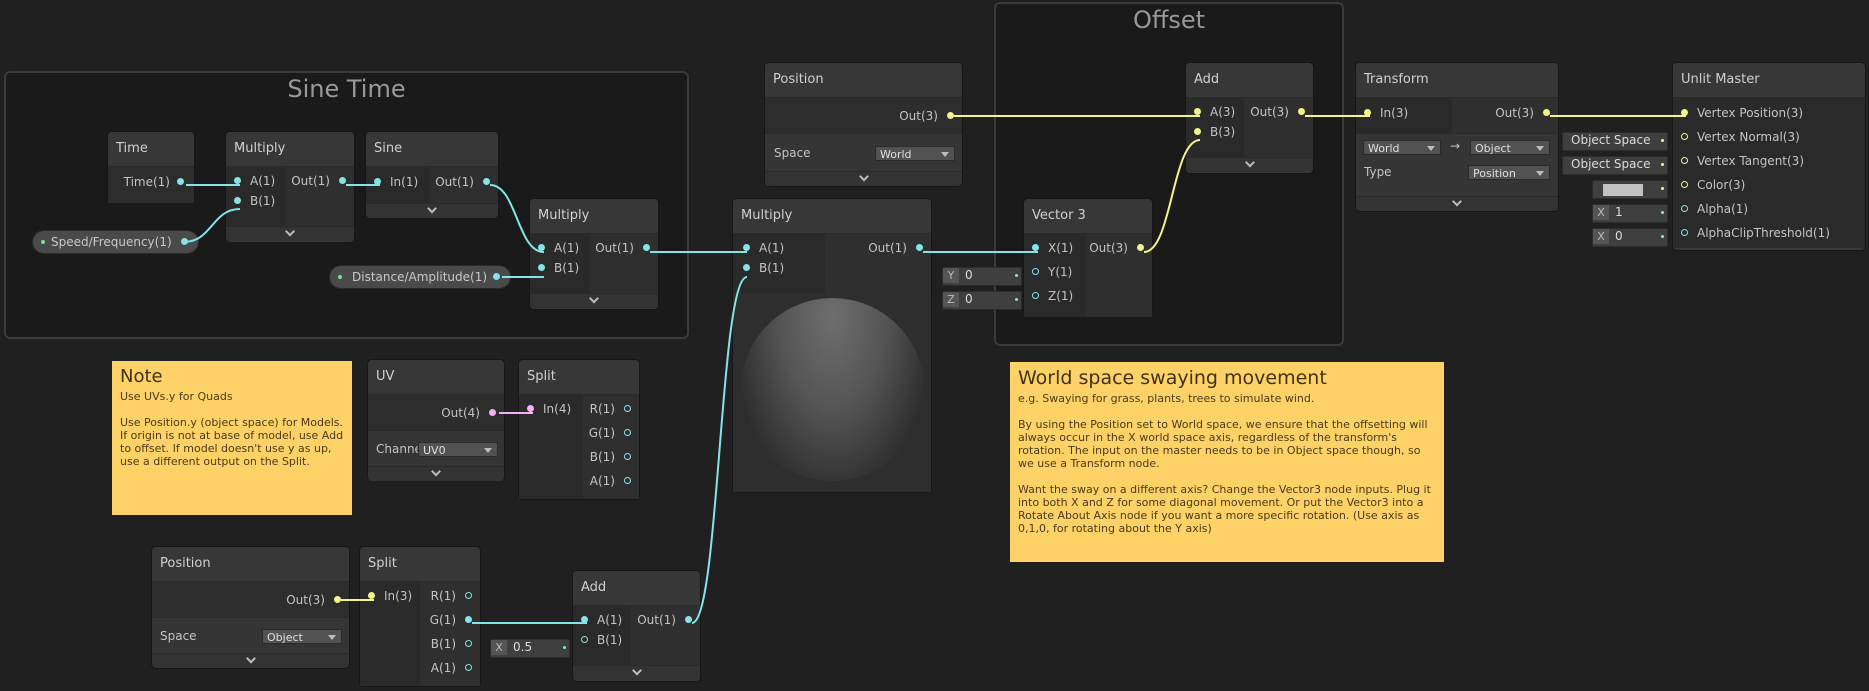 The height and width of the screenshot is (691, 1869). I want to click on add-offset-node: Add A(3) B(3) Out(3), so click(1249, 118).